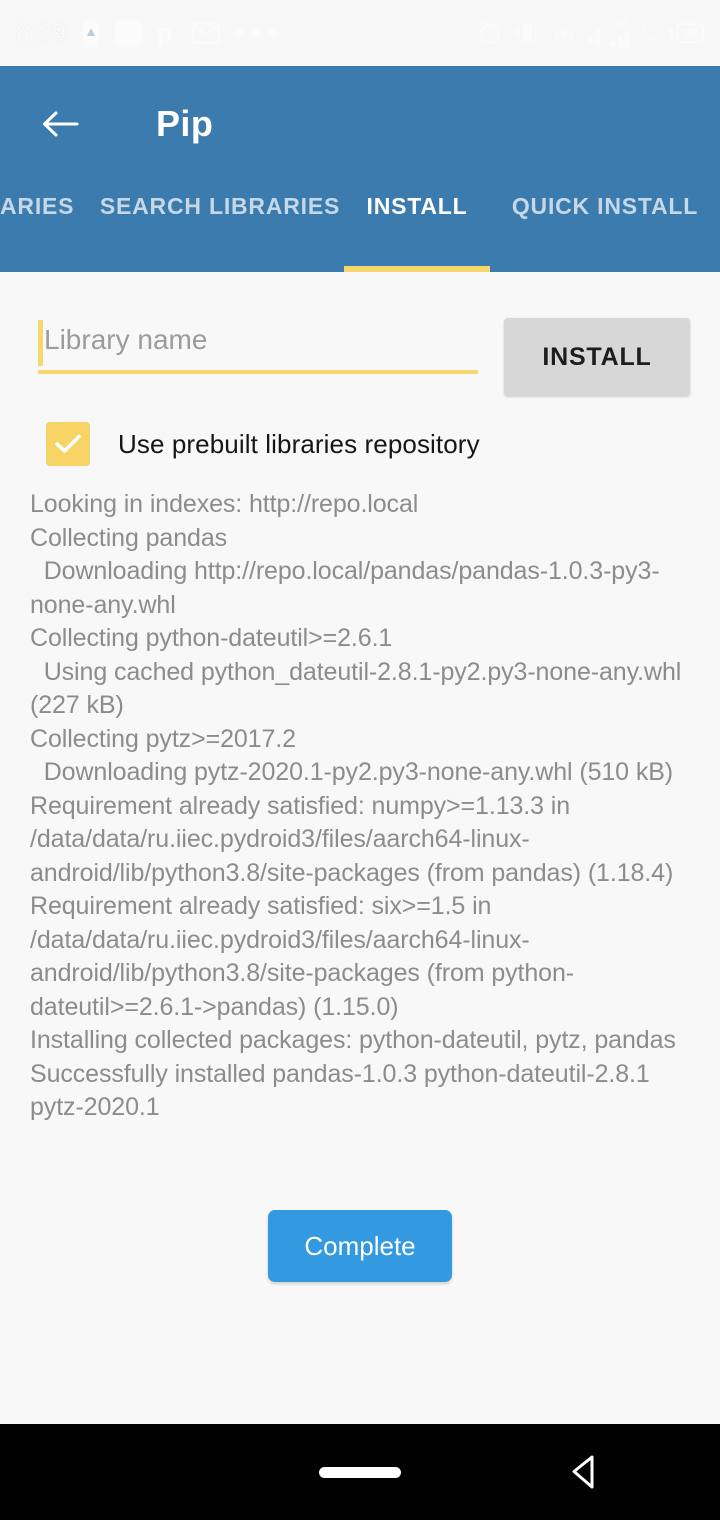 This screenshot has width=720, height=1520. What do you see at coordinates (564, 33) in the screenshot?
I see `hotspot-icon` at bounding box center [564, 33].